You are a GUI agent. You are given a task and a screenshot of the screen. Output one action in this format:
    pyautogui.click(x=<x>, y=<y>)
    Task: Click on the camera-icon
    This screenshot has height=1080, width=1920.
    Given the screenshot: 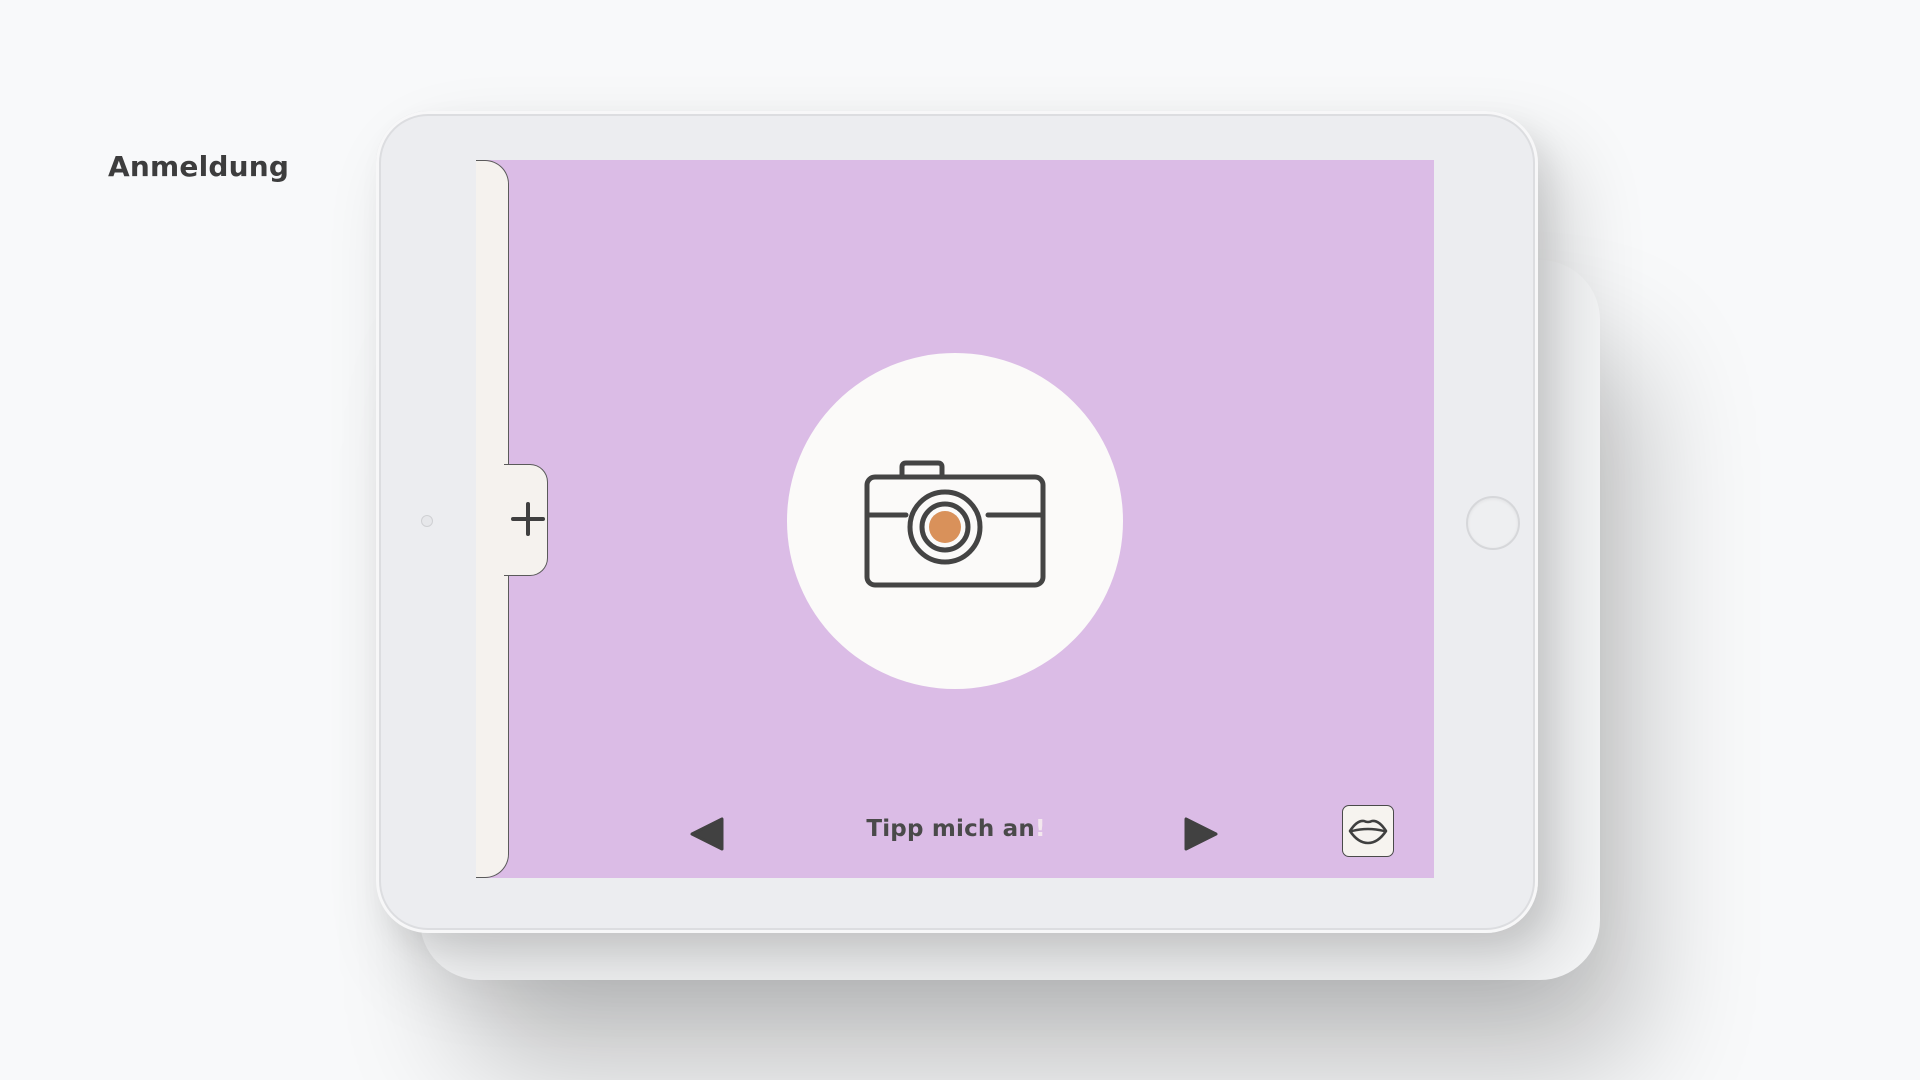 What is the action you would take?
    pyautogui.click(x=955, y=524)
    